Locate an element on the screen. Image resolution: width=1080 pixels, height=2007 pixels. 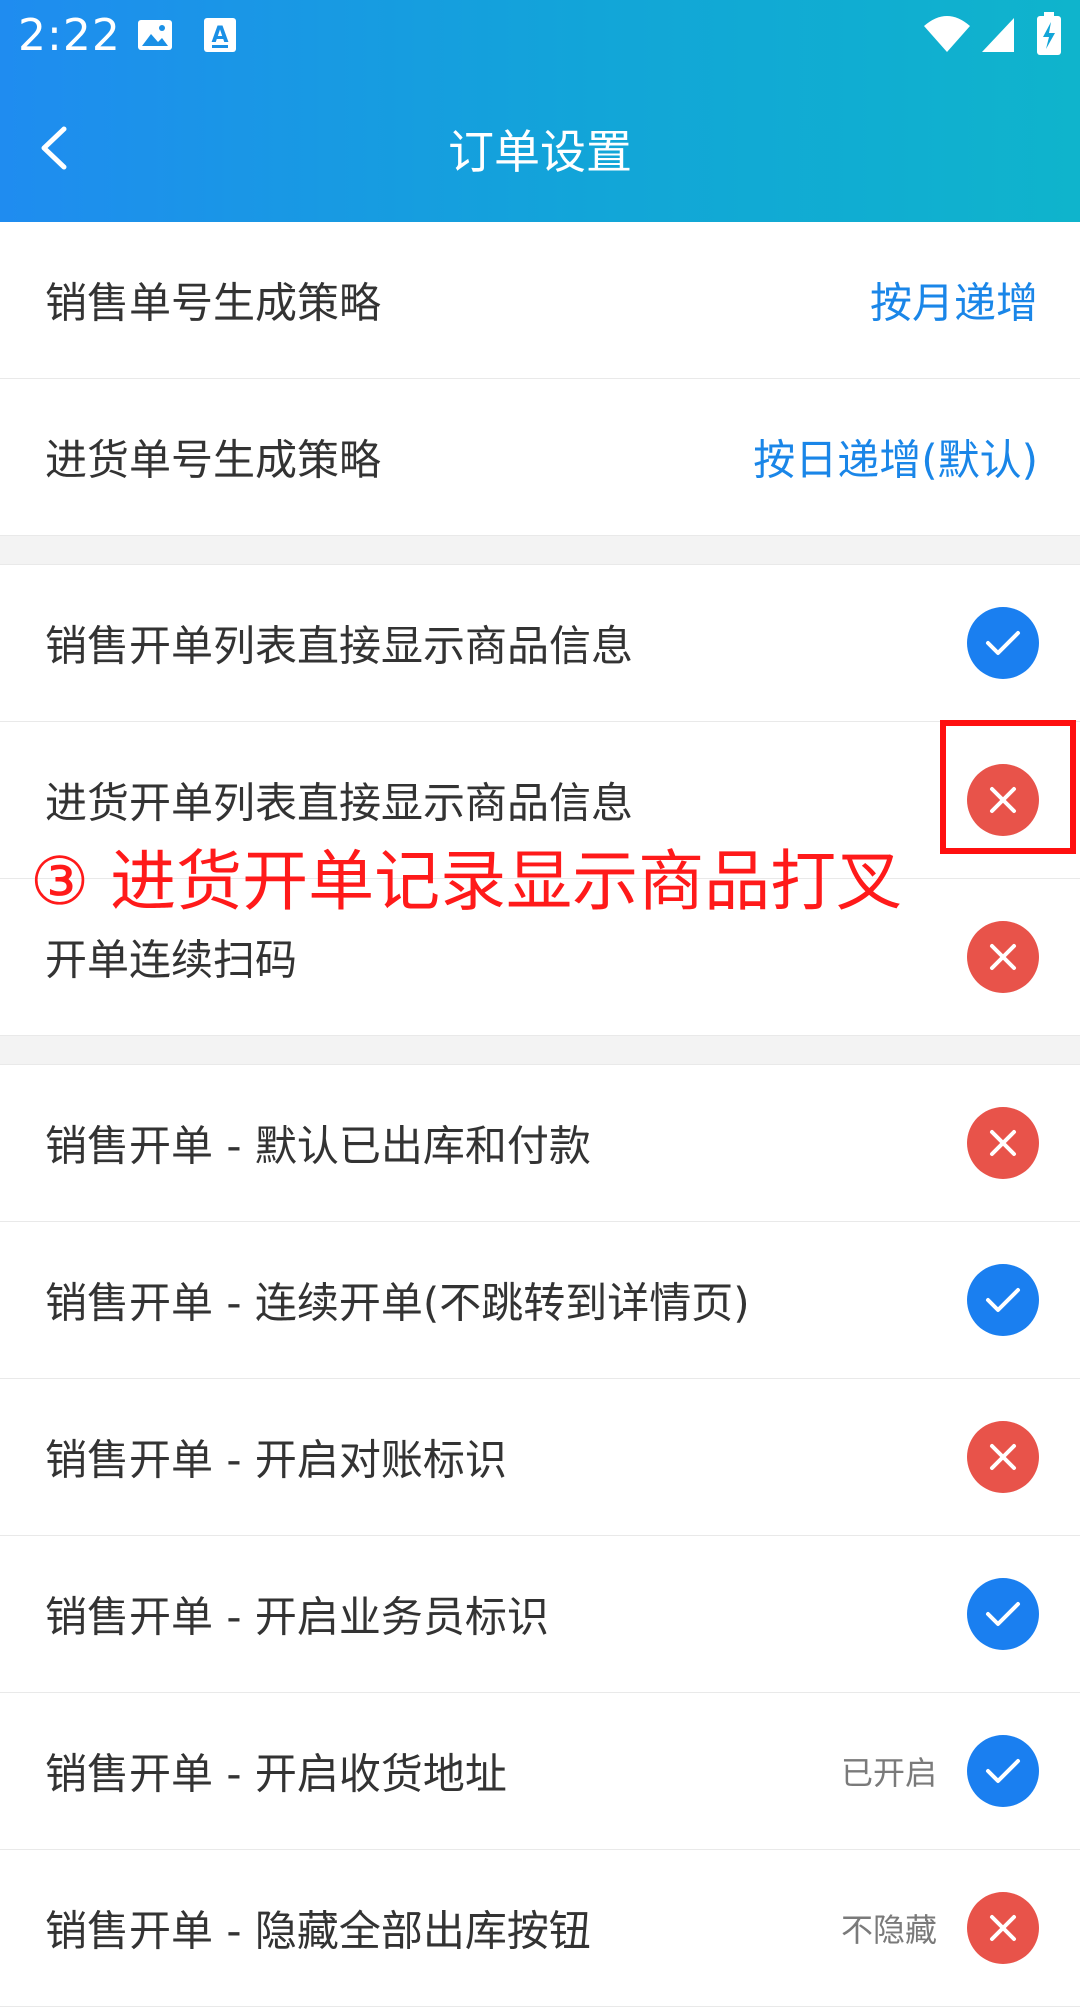
signal-icon is located at coordinates (998, 37).